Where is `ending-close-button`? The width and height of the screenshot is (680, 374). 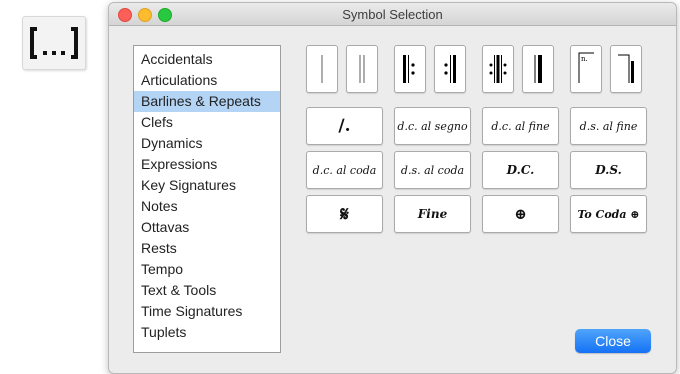
ending-close-button is located at coordinates (626, 69).